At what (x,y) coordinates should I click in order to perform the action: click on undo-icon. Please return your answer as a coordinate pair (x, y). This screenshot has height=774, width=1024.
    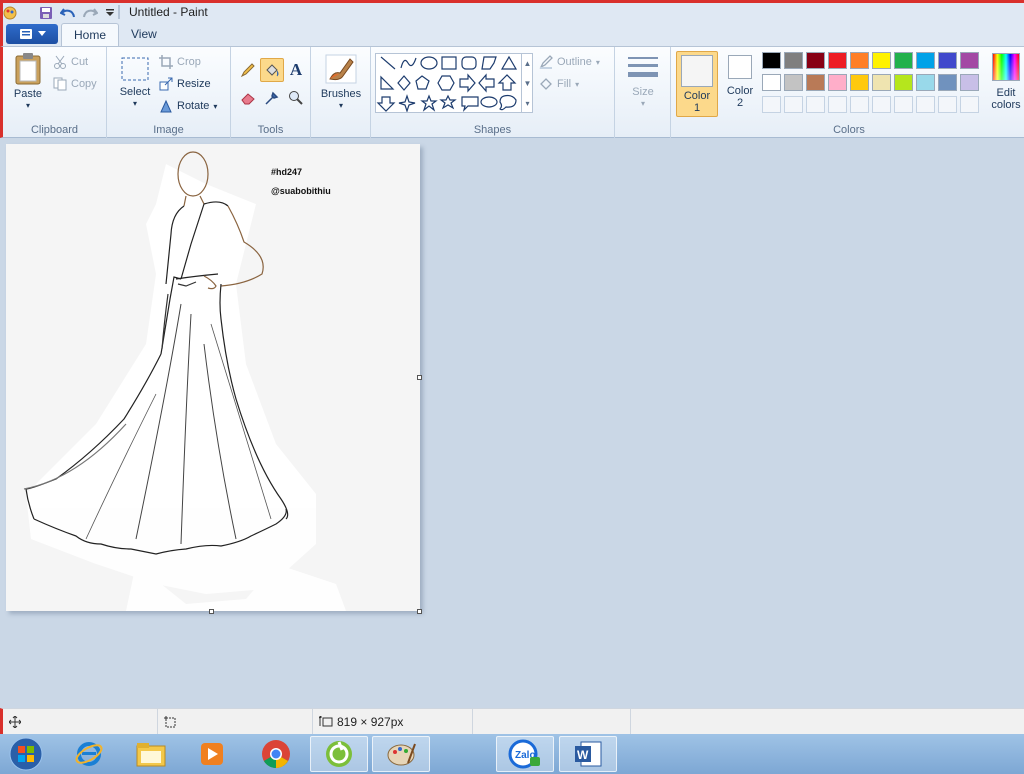
    Looking at the image, I should click on (68, 12).